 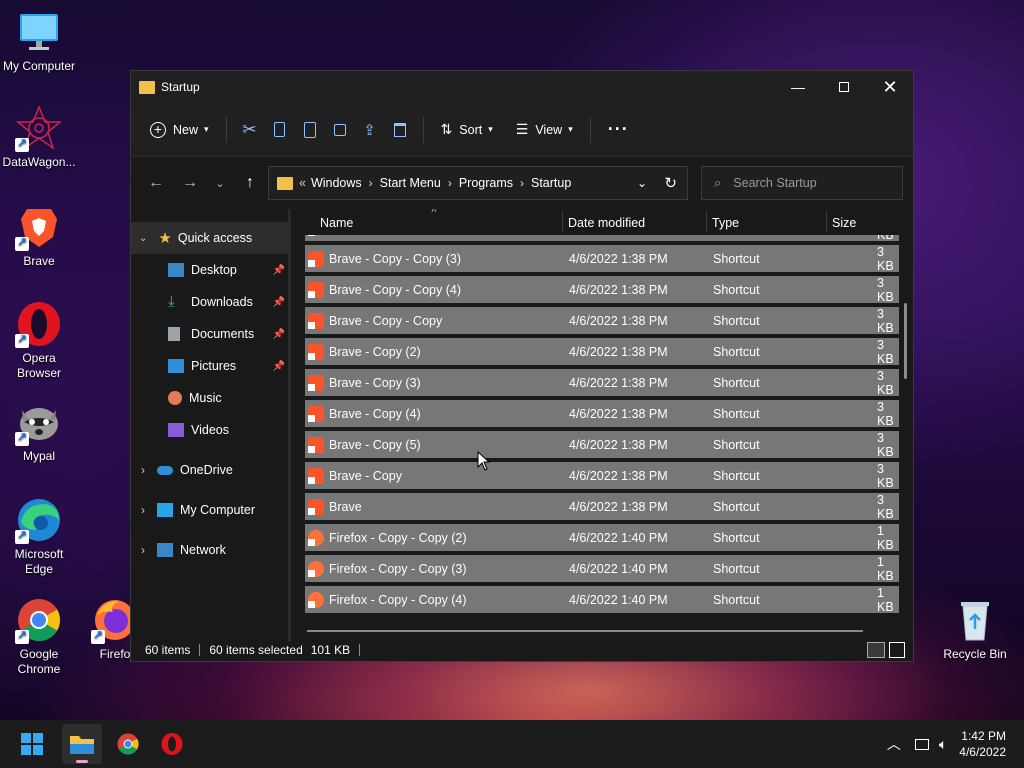 What do you see at coordinates (211, 398) in the screenshot?
I see `nav-music: Music` at bounding box center [211, 398].